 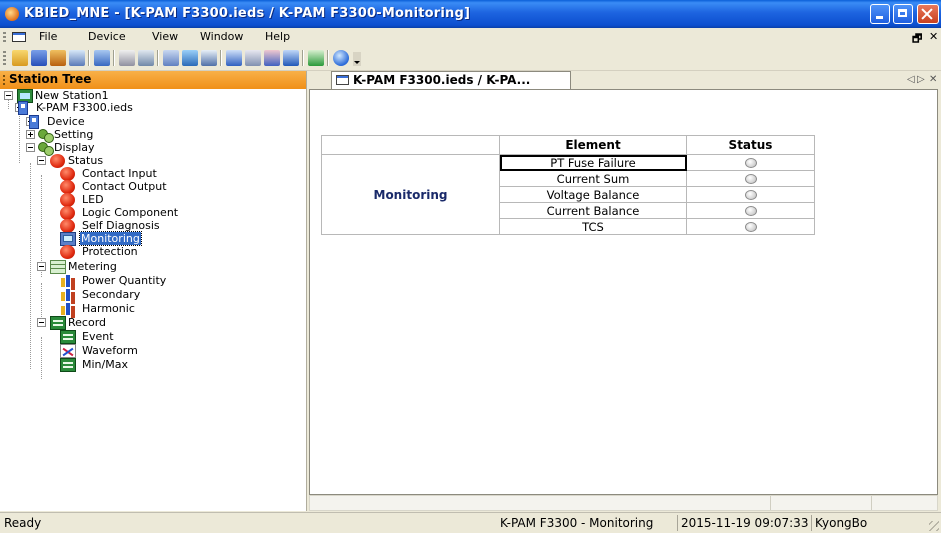 I want to click on delete-icon, so click(x=316, y=58).